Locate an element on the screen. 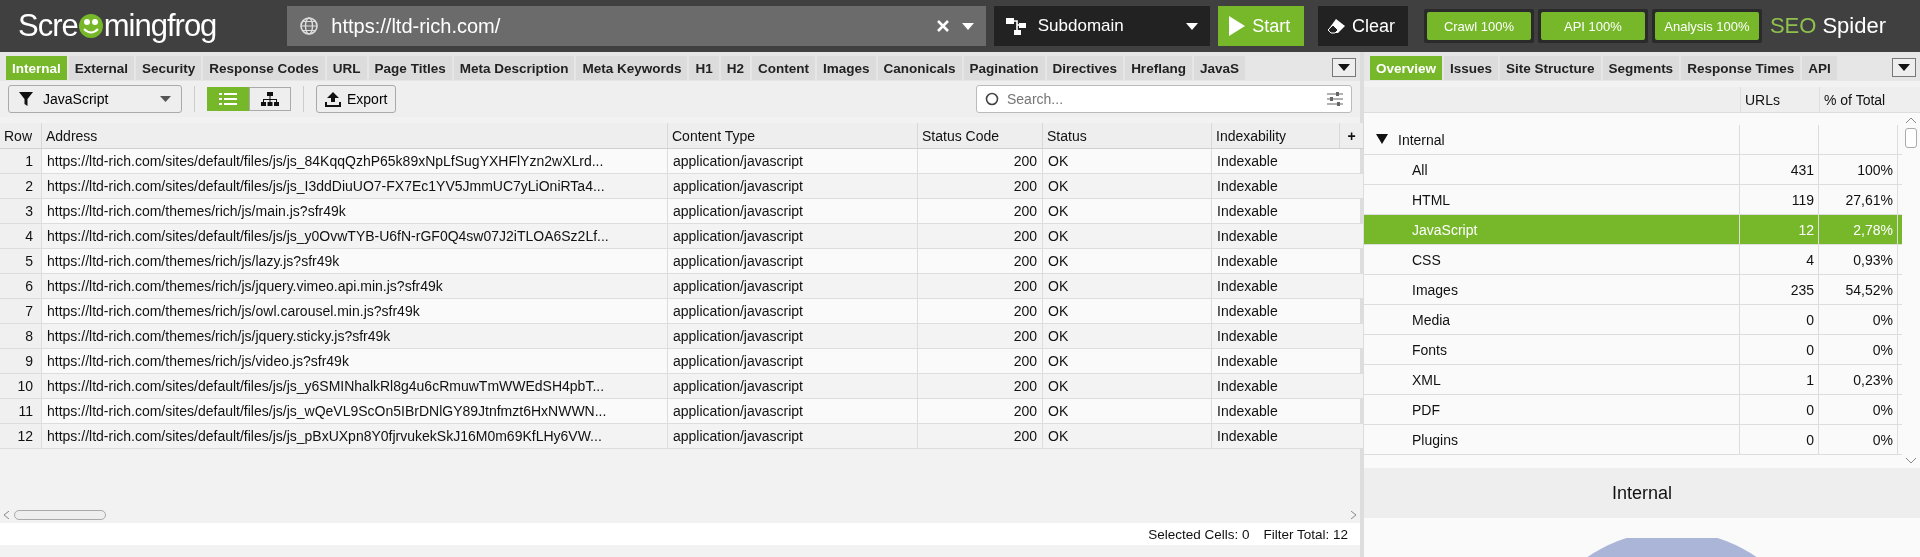 The image size is (1920, 557). close-icon is located at coordinates (942, 26).